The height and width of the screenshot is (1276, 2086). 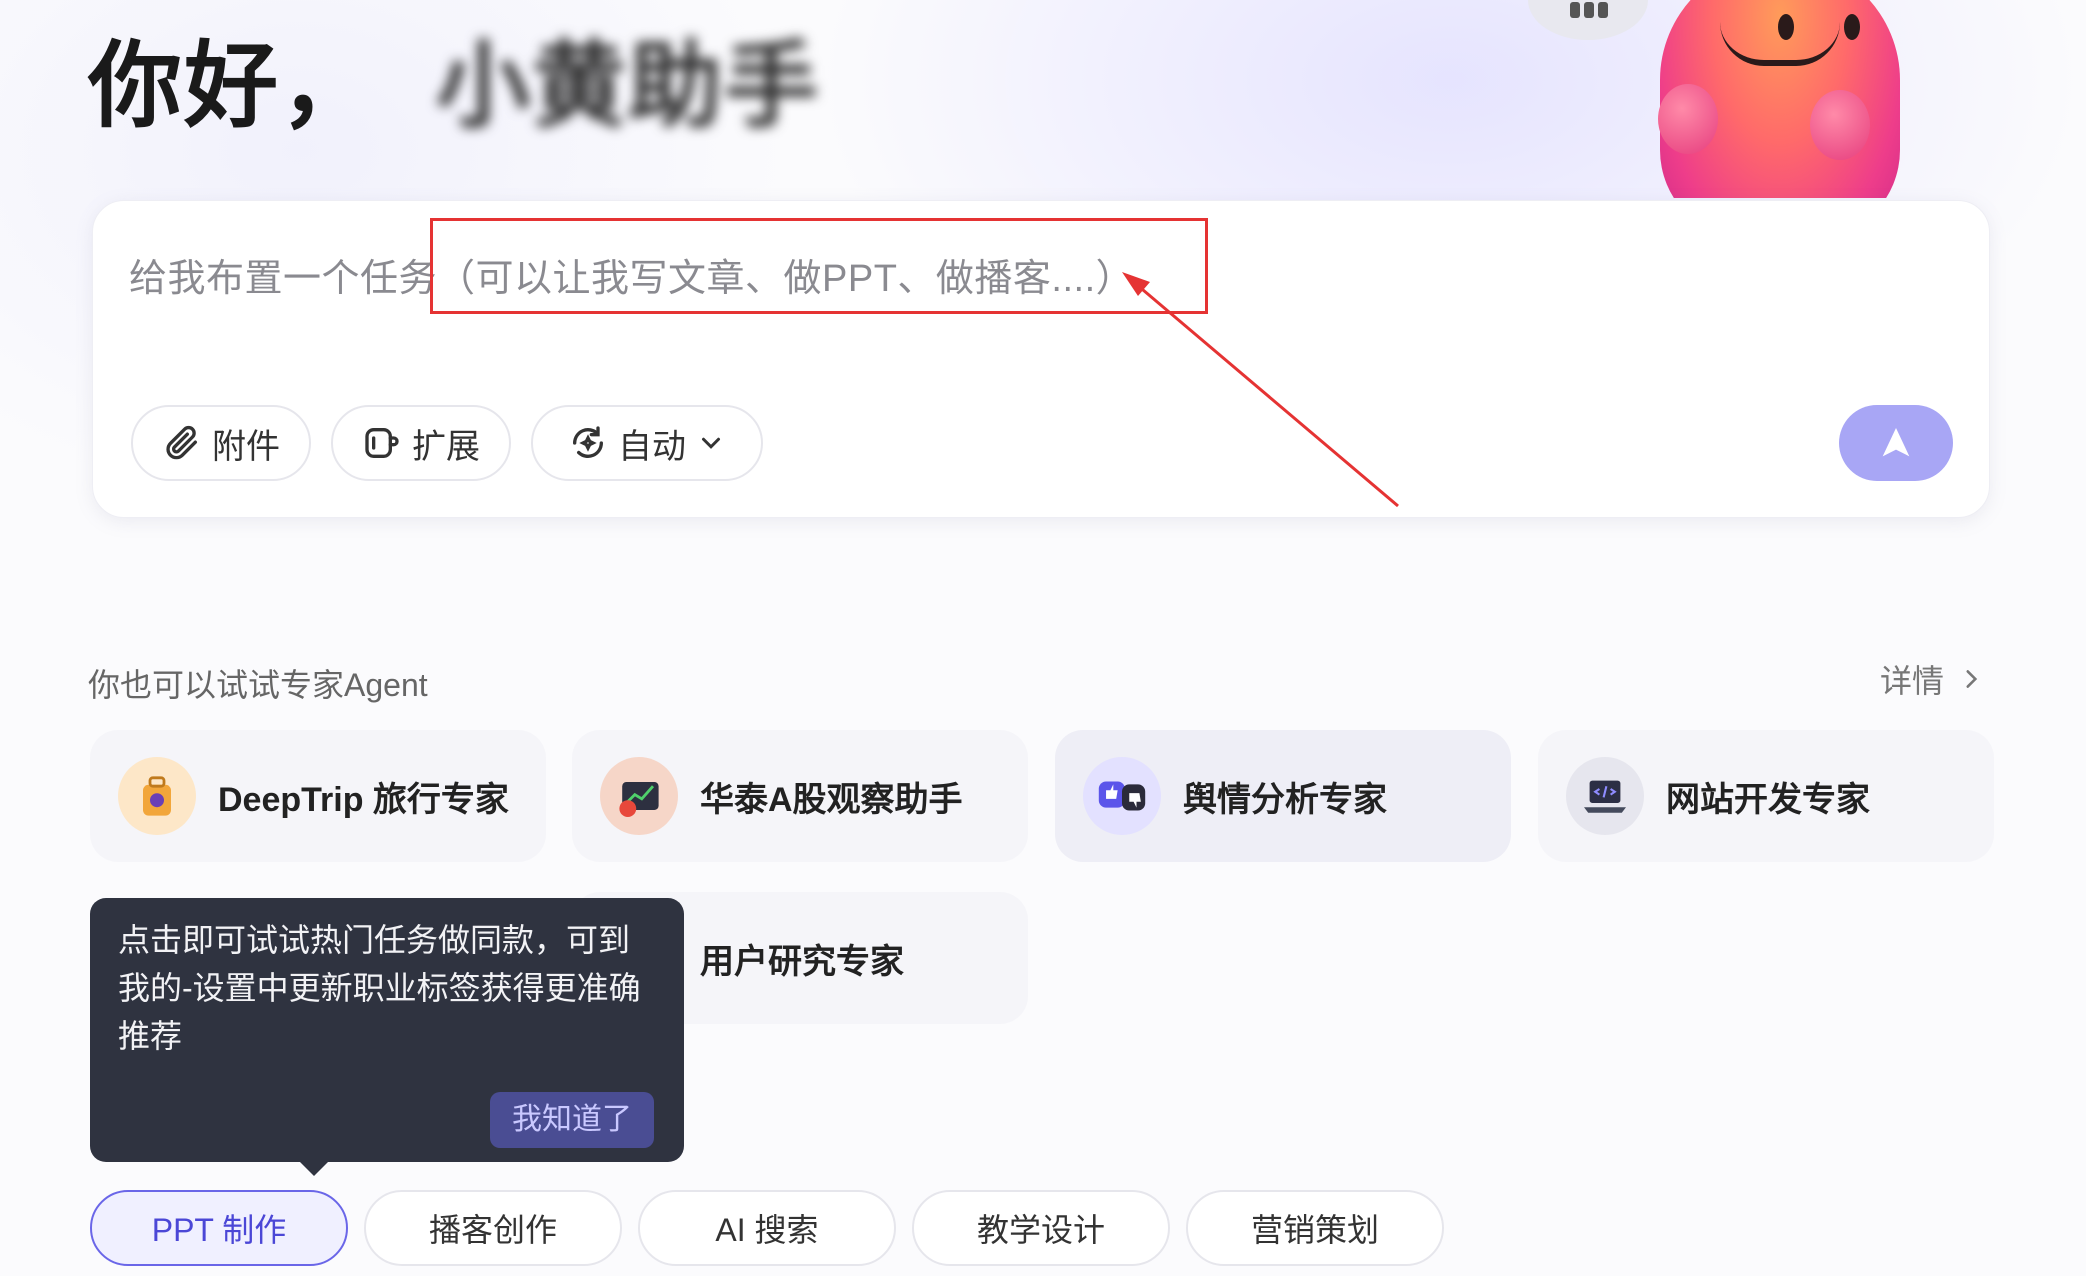 What do you see at coordinates (258, 685) in the screenshot?
I see `experts-section-title: 你也可以试试专家Agent` at bounding box center [258, 685].